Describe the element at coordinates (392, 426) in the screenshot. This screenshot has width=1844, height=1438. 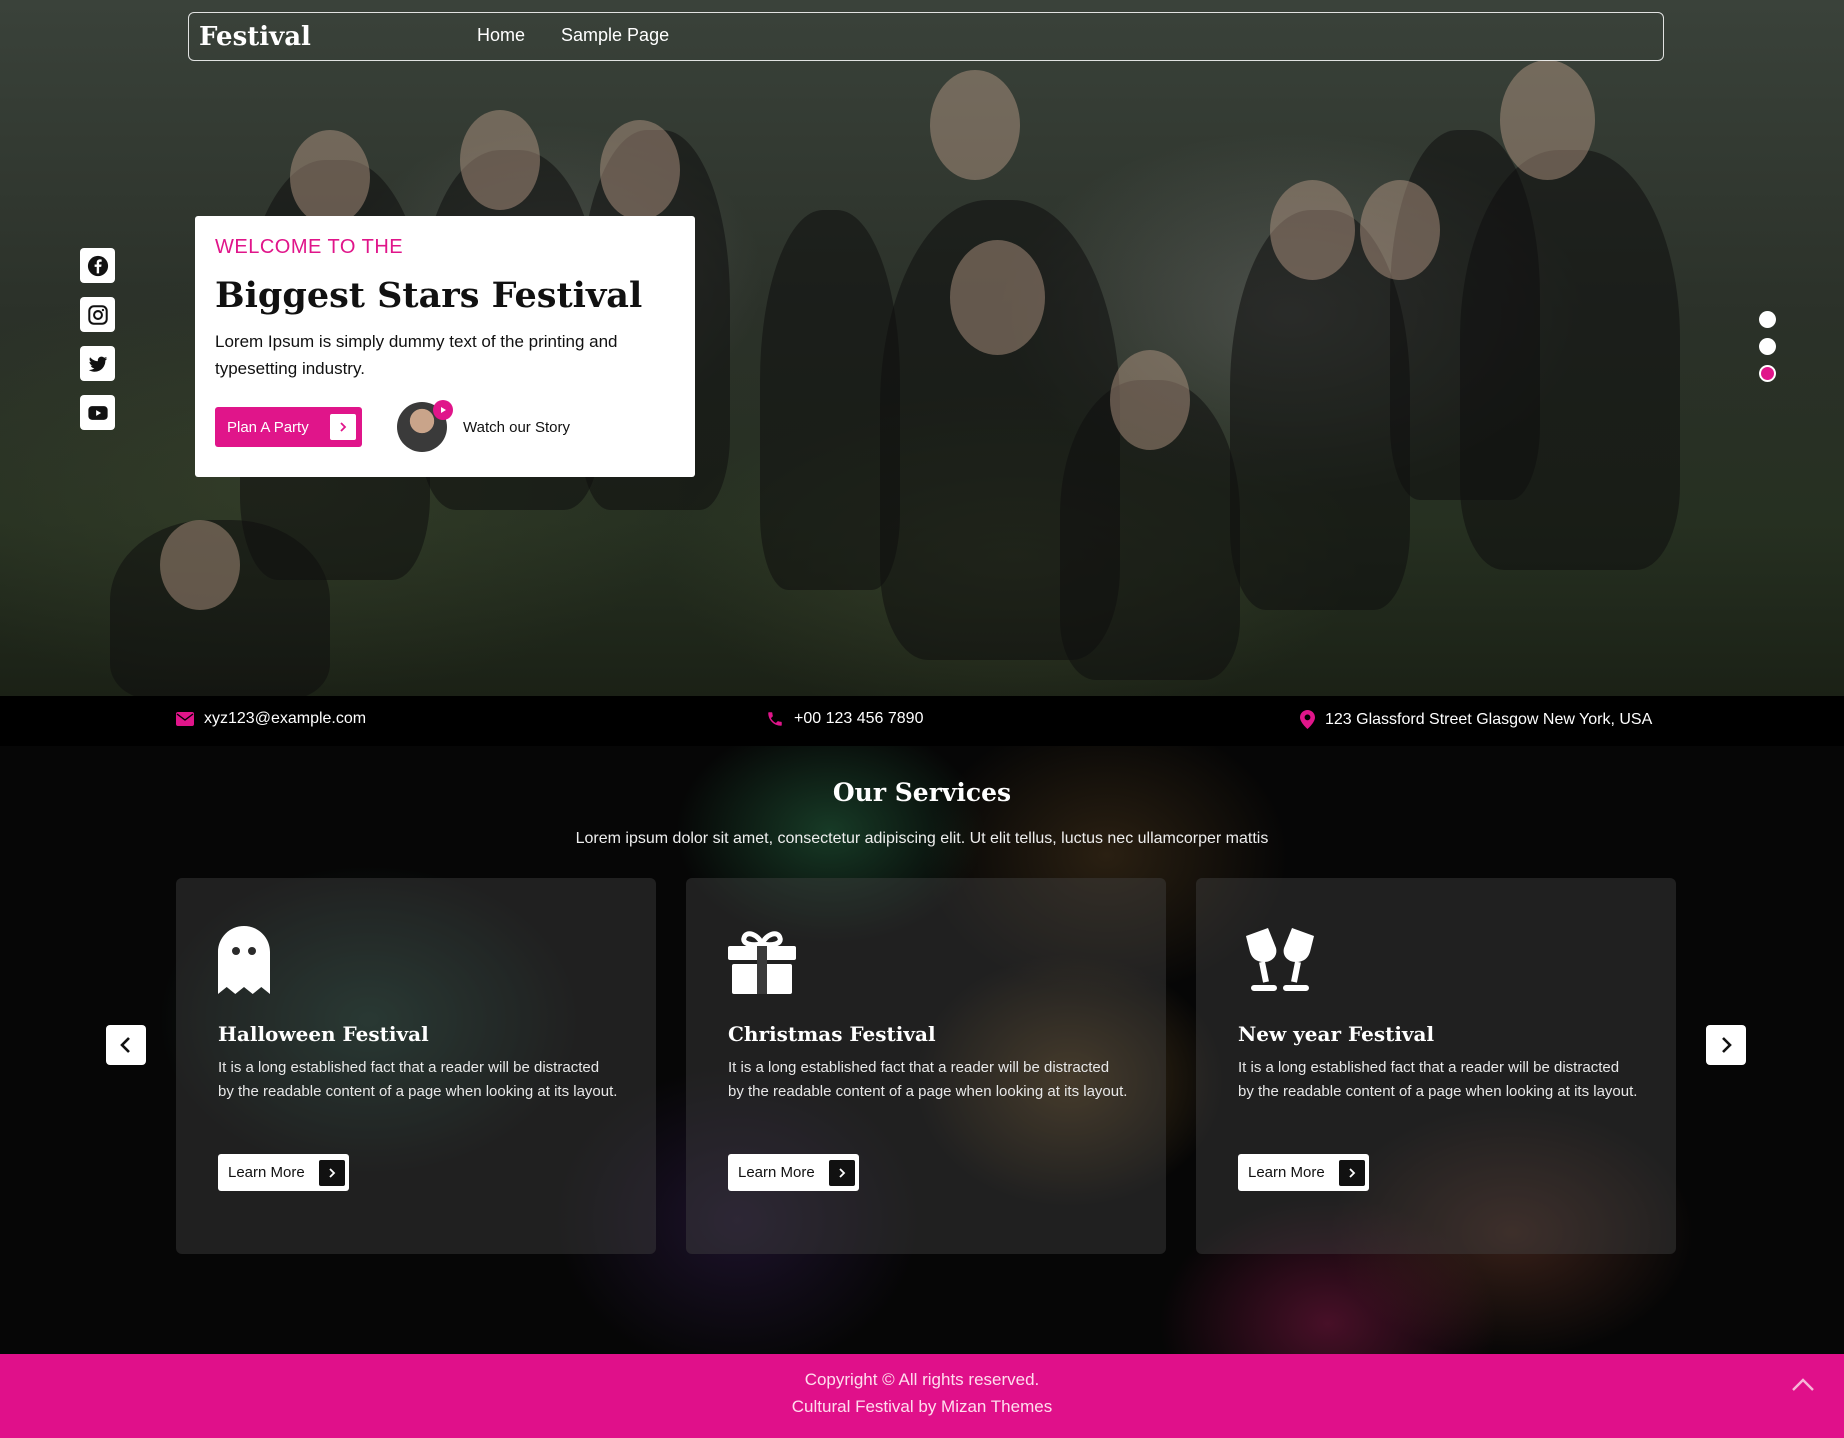
I see `hero-actions: Plan A Party Watch our Story` at that location.